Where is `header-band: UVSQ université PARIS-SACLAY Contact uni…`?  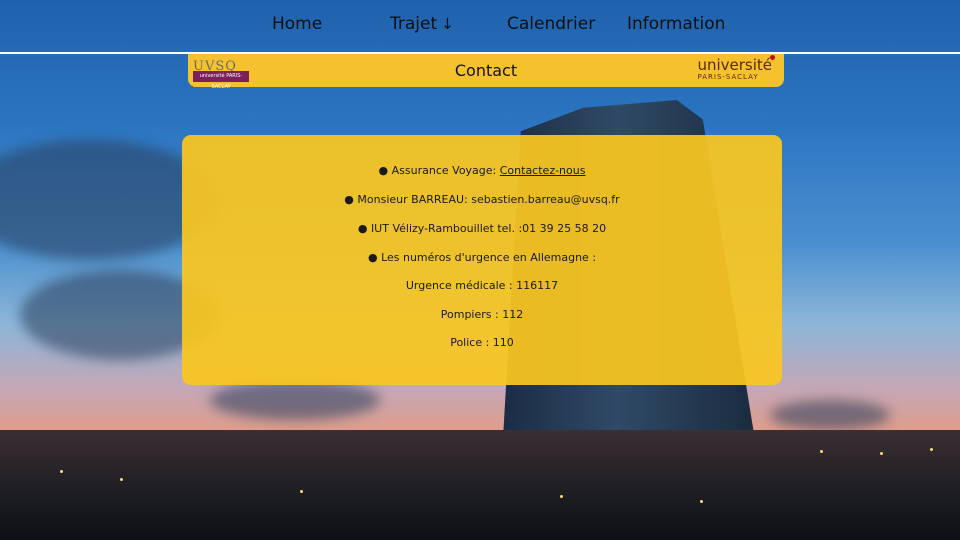 header-band: UVSQ université PARIS-SACLAY Contact uni… is located at coordinates (486, 72).